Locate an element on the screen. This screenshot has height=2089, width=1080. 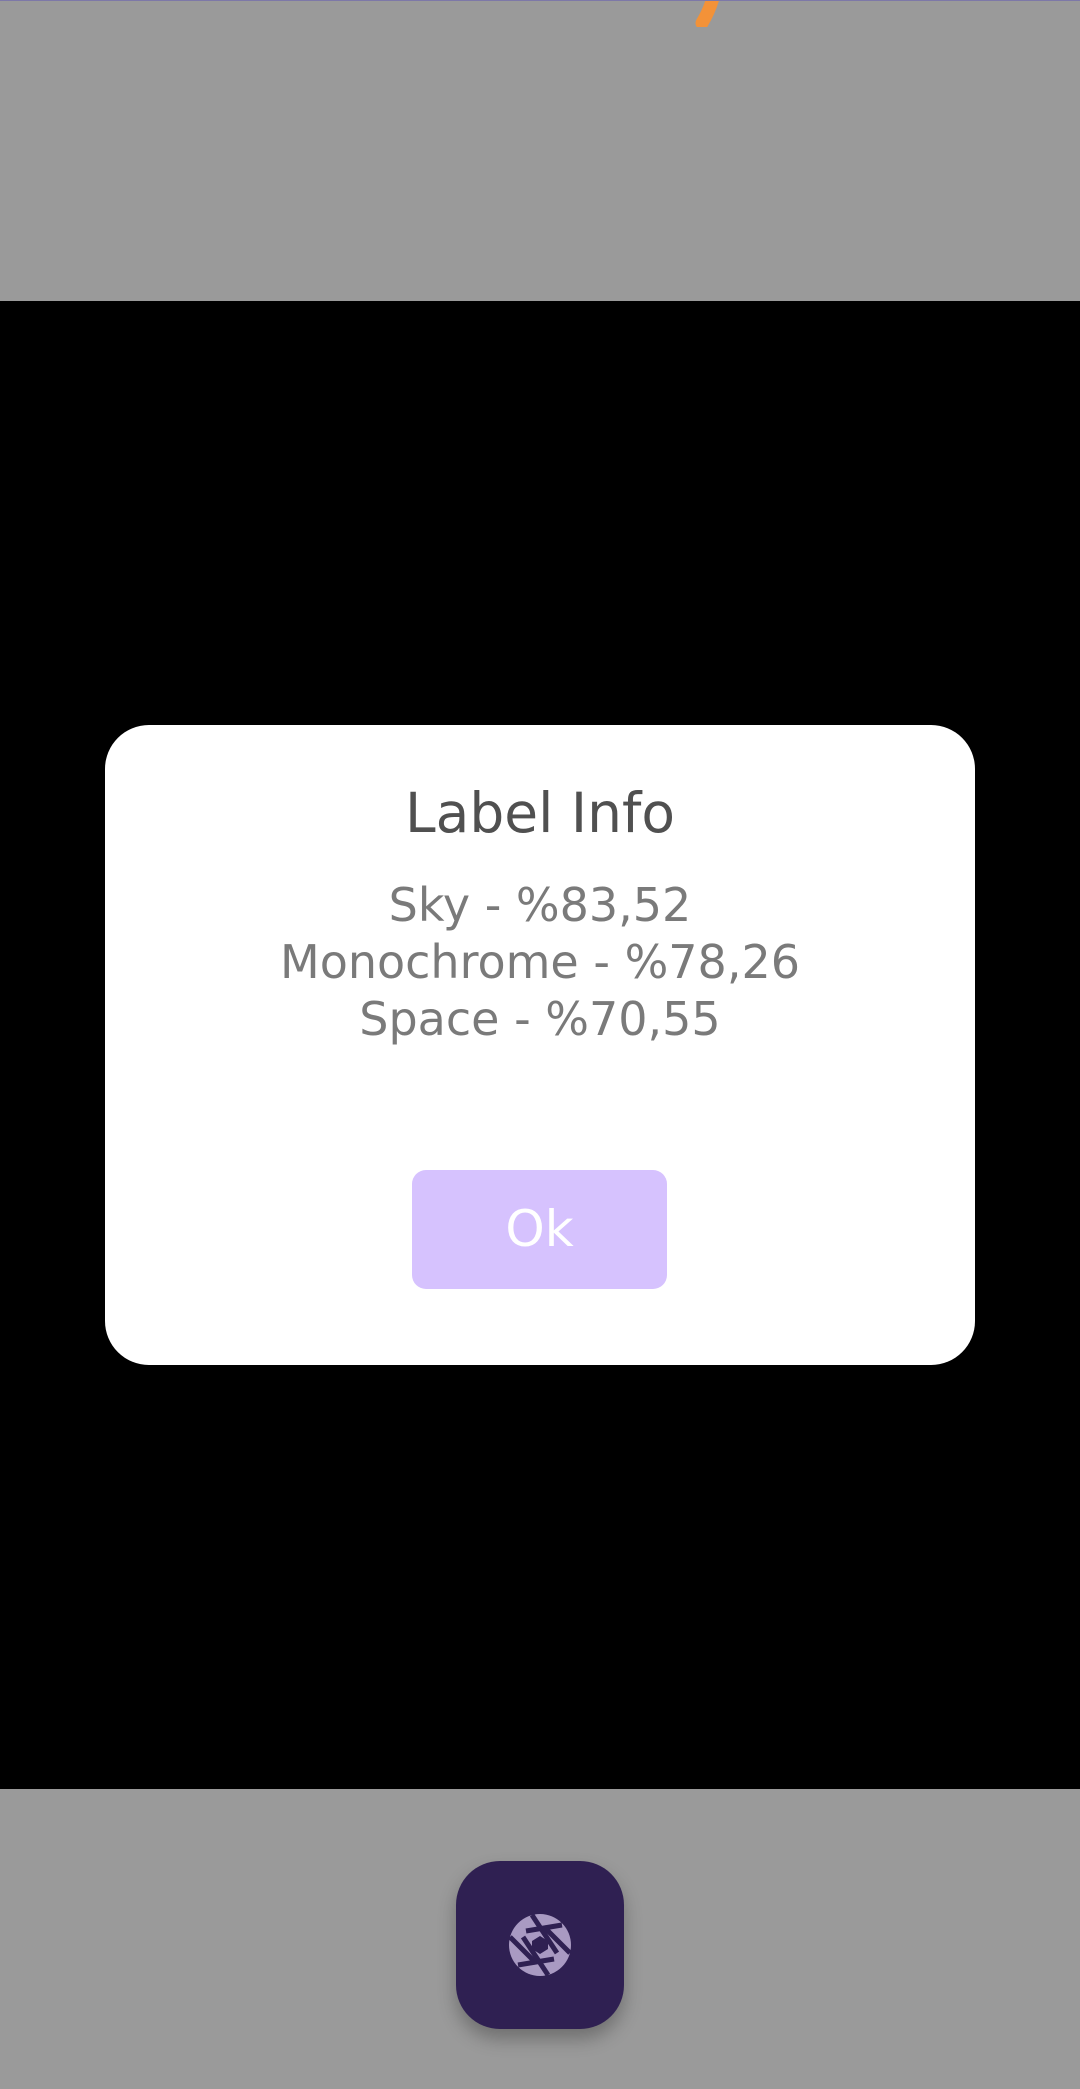
camera-shutter-icon is located at coordinates (540, 1945).